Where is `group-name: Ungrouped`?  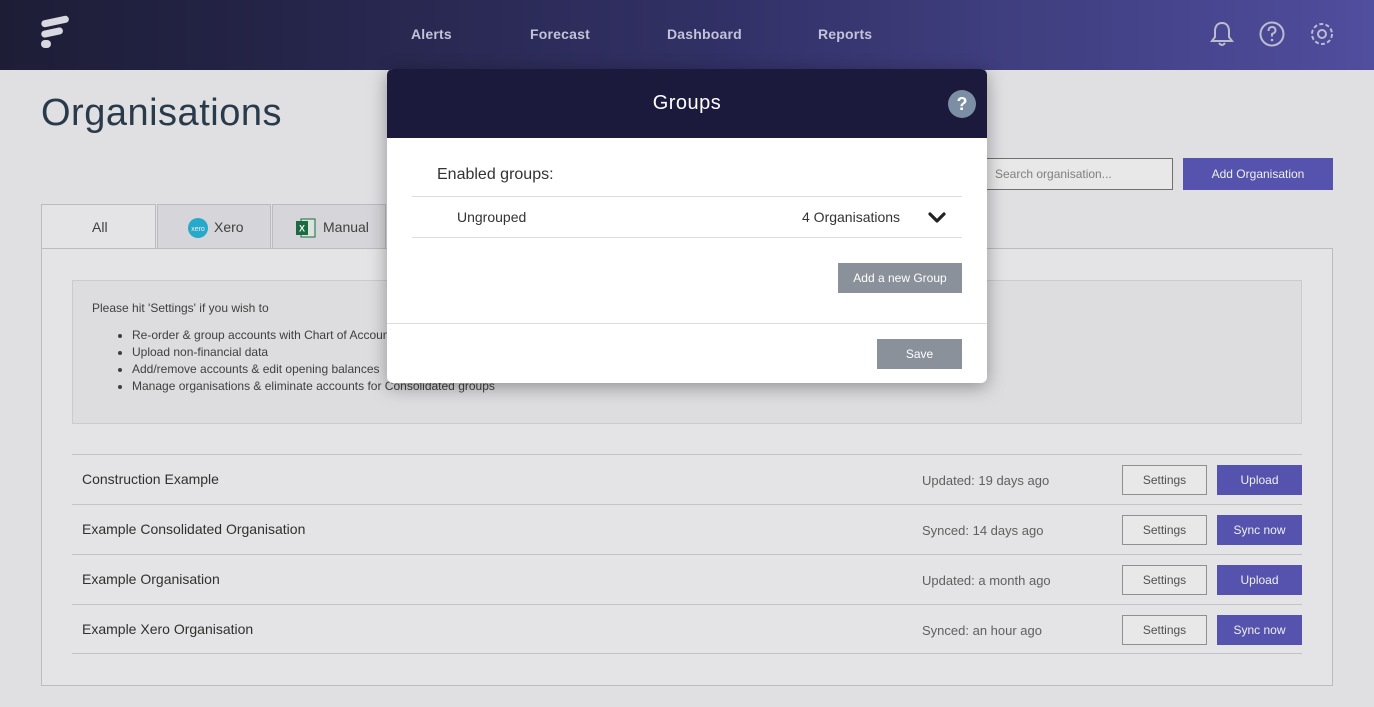 group-name: Ungrouped is located at coordinates (492, 217).